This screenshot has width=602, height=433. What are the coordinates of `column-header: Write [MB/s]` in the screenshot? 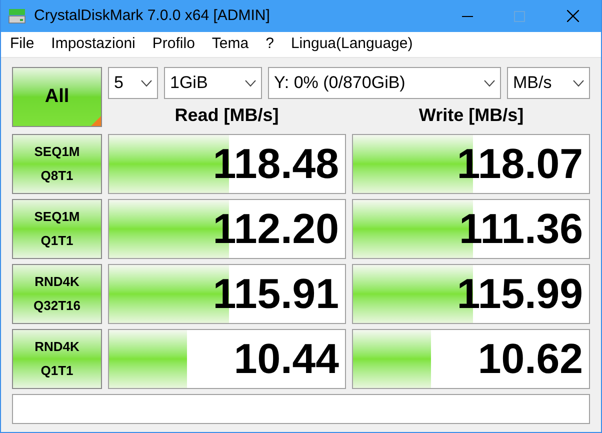 It's located at (471, 115).